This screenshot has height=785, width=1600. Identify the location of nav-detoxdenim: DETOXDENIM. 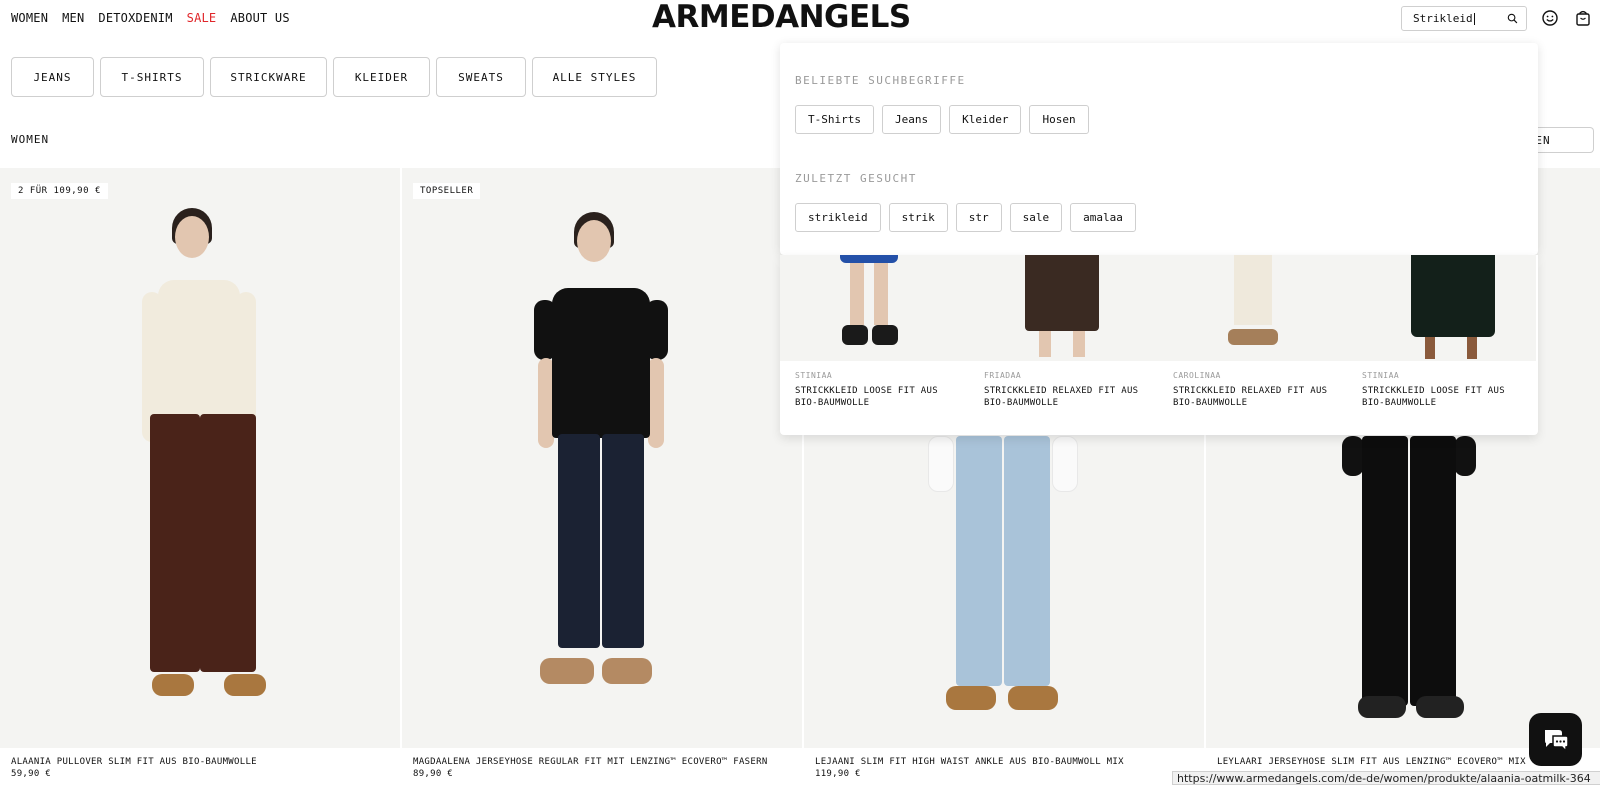
(135, 18).